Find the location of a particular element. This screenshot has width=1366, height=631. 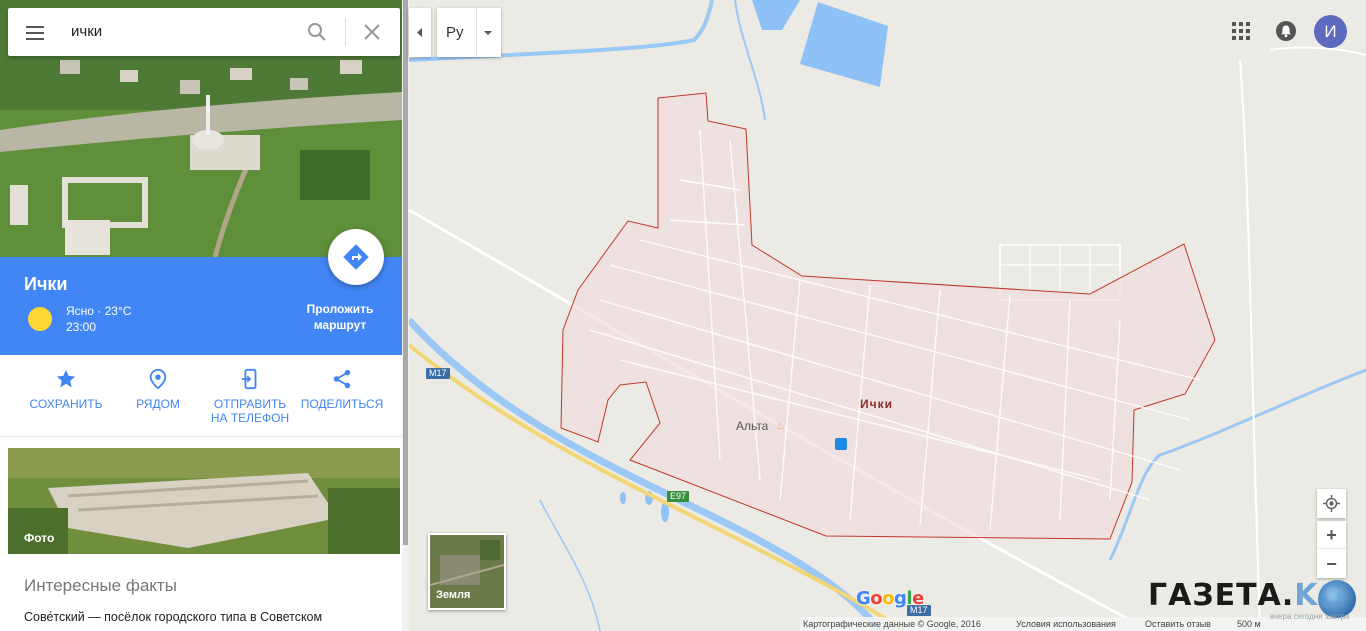

weather-time: 23:00 is located at coordinates (81, 327).